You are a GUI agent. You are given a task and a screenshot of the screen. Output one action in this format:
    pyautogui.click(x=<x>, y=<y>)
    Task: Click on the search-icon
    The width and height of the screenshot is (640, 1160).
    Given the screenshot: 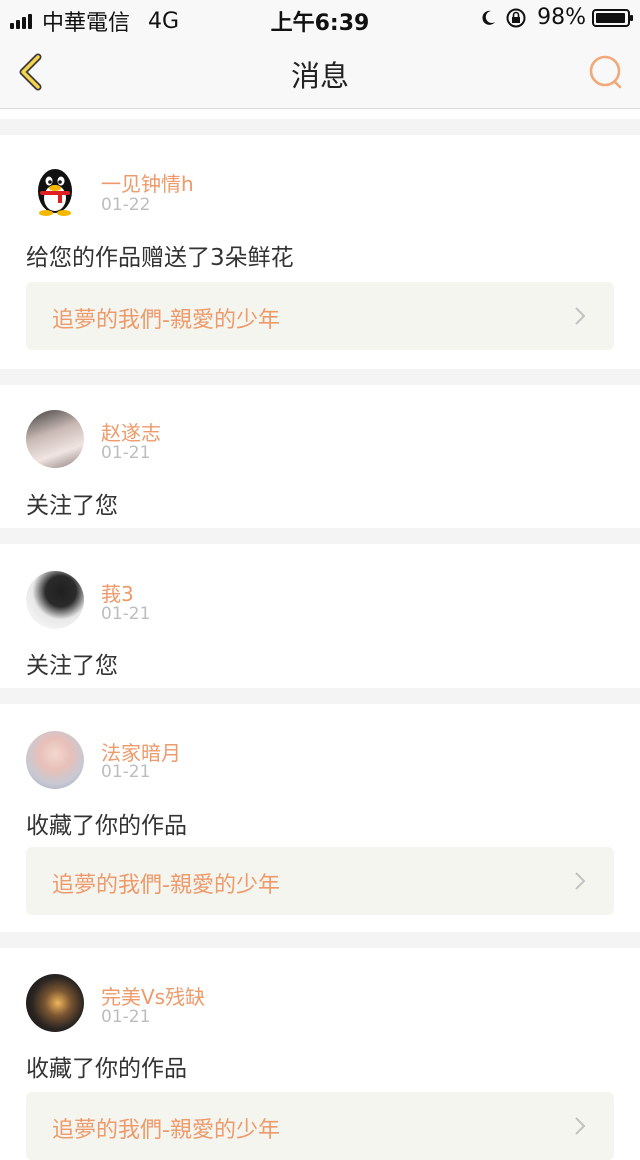 What is the action you would take?
    pyautogui.click(x=606, y=72)
    